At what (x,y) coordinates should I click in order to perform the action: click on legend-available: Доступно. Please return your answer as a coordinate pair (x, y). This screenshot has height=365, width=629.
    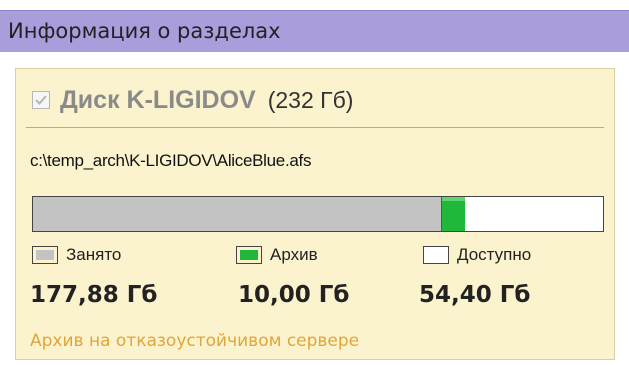
    Looking at the image, I should click on (477, 255).